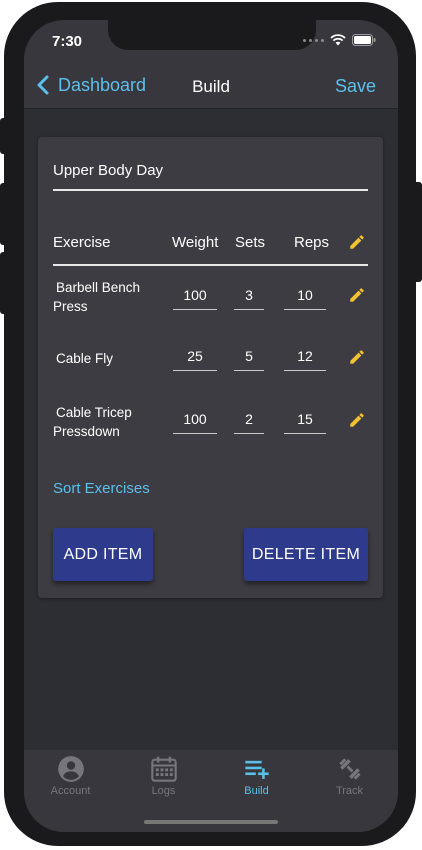 The width and height of the screenshot is (422, 850). Describe the element at coordinates (3, 136) in the screenshot. I see `mute-switch` at that location.